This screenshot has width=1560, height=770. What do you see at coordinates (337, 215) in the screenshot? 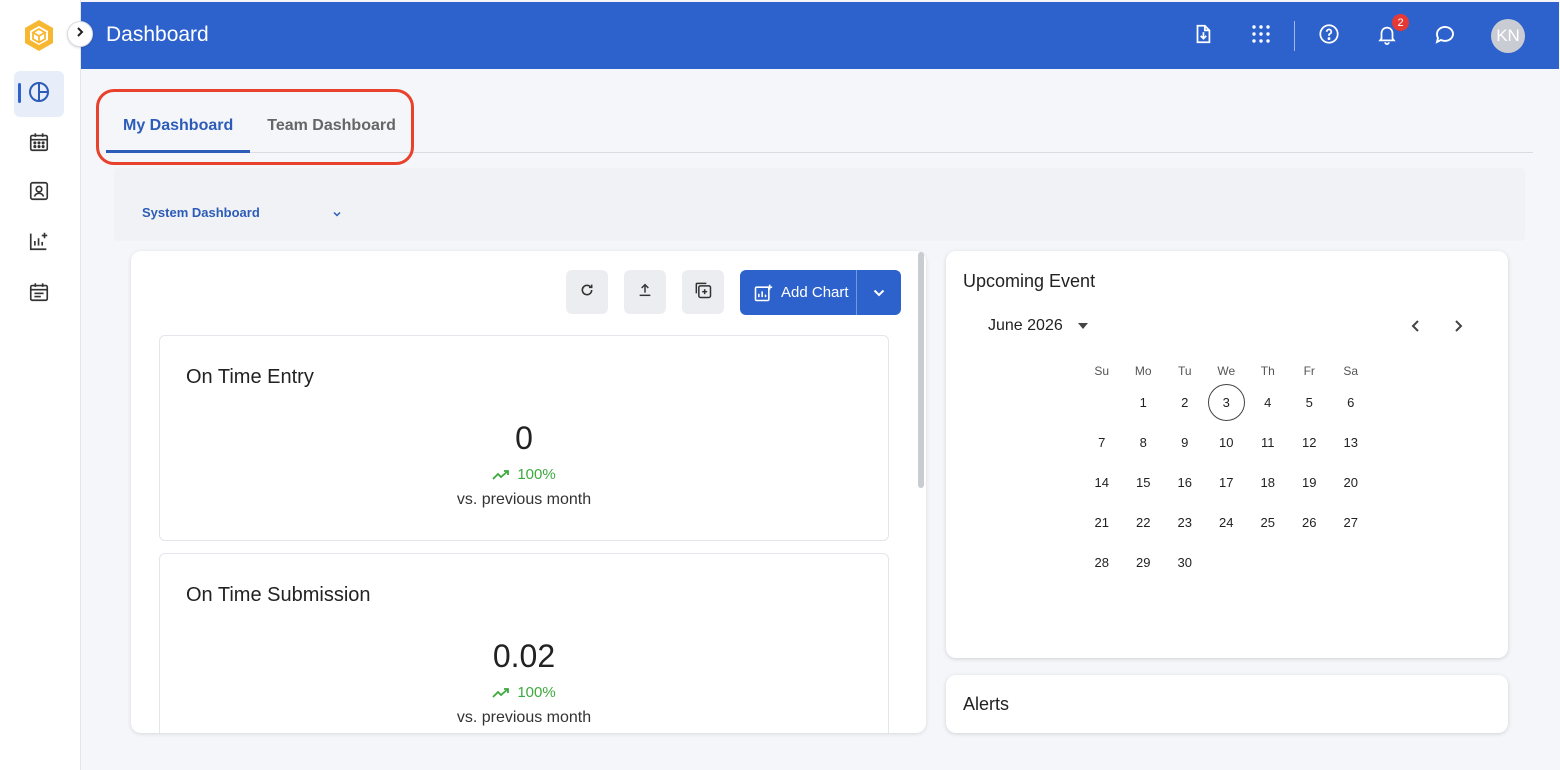
I see `chevron-down-icon` at bounding box center [337, 215].